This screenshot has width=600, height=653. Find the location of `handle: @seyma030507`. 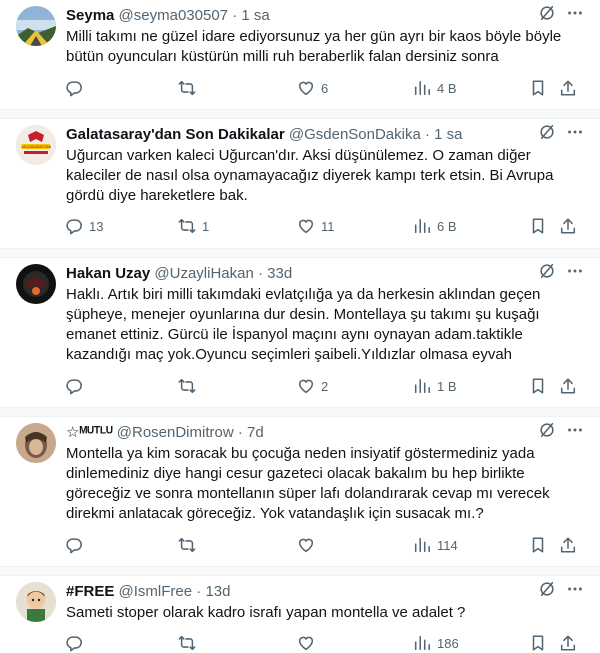

handle: @seyma030507 is located at coordinates (173, 15).